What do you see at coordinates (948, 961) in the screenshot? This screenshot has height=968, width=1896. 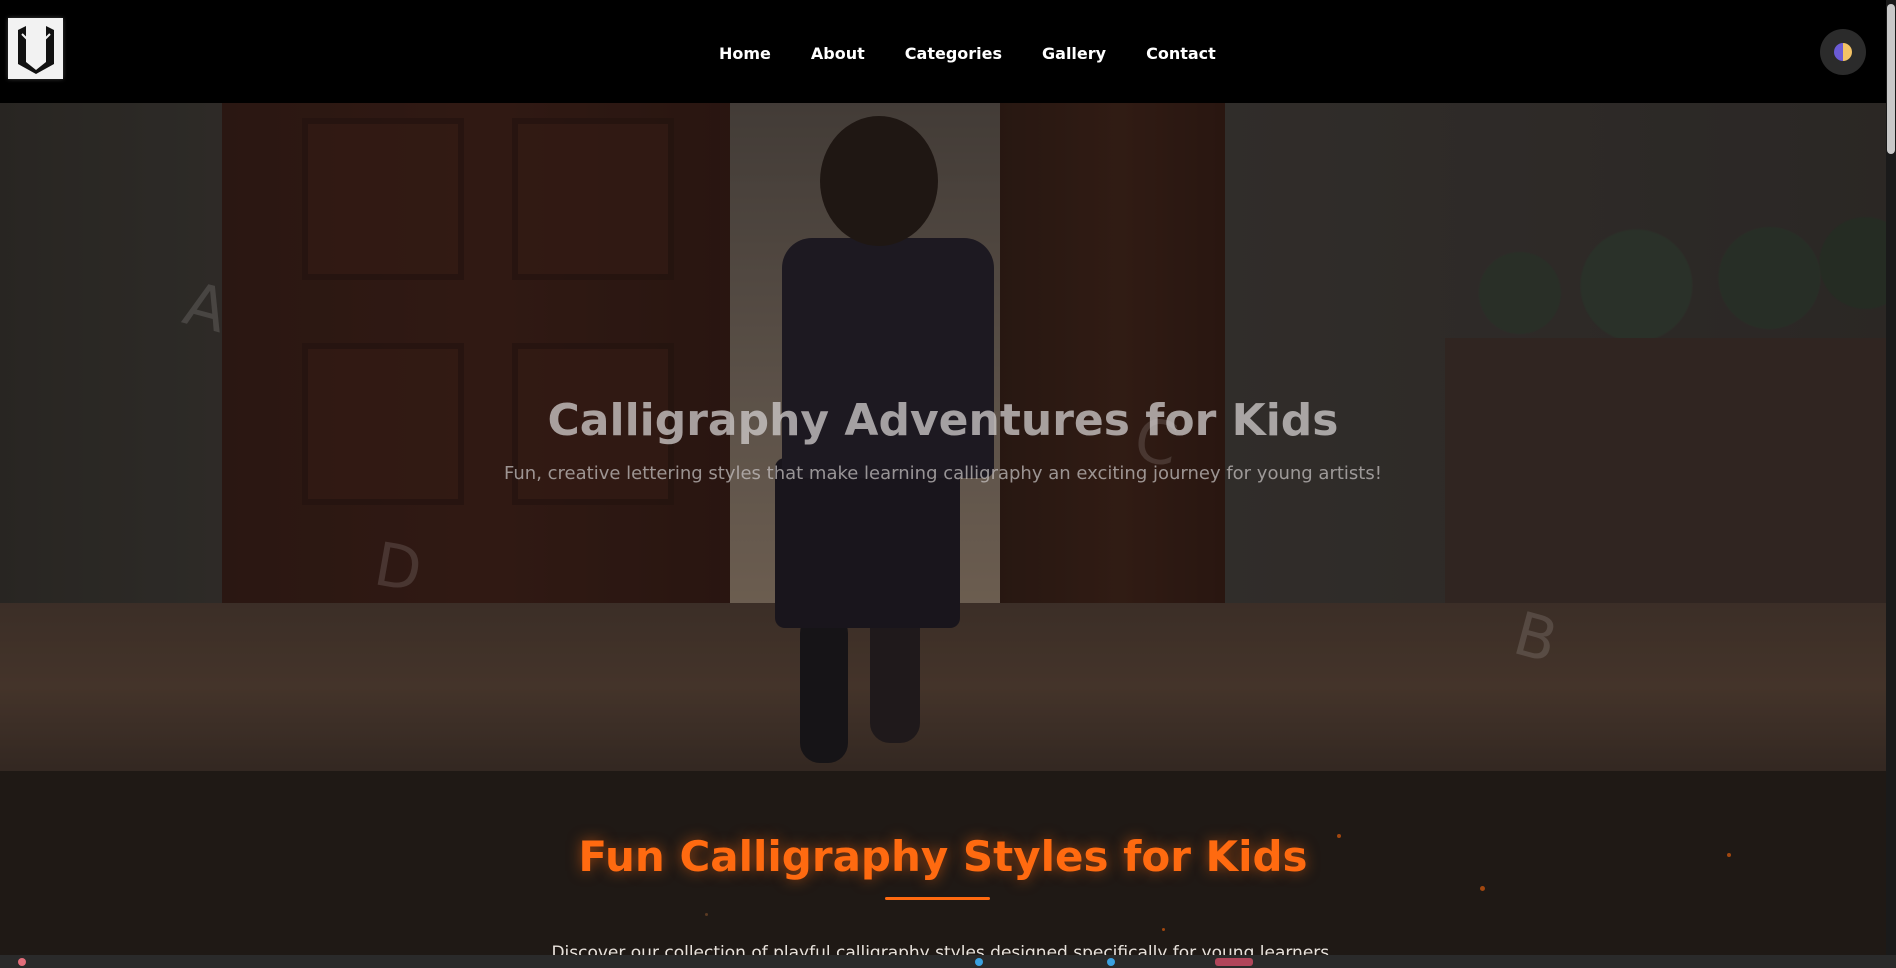 I see `taskbar-strip` at bounding box center [948, 961].